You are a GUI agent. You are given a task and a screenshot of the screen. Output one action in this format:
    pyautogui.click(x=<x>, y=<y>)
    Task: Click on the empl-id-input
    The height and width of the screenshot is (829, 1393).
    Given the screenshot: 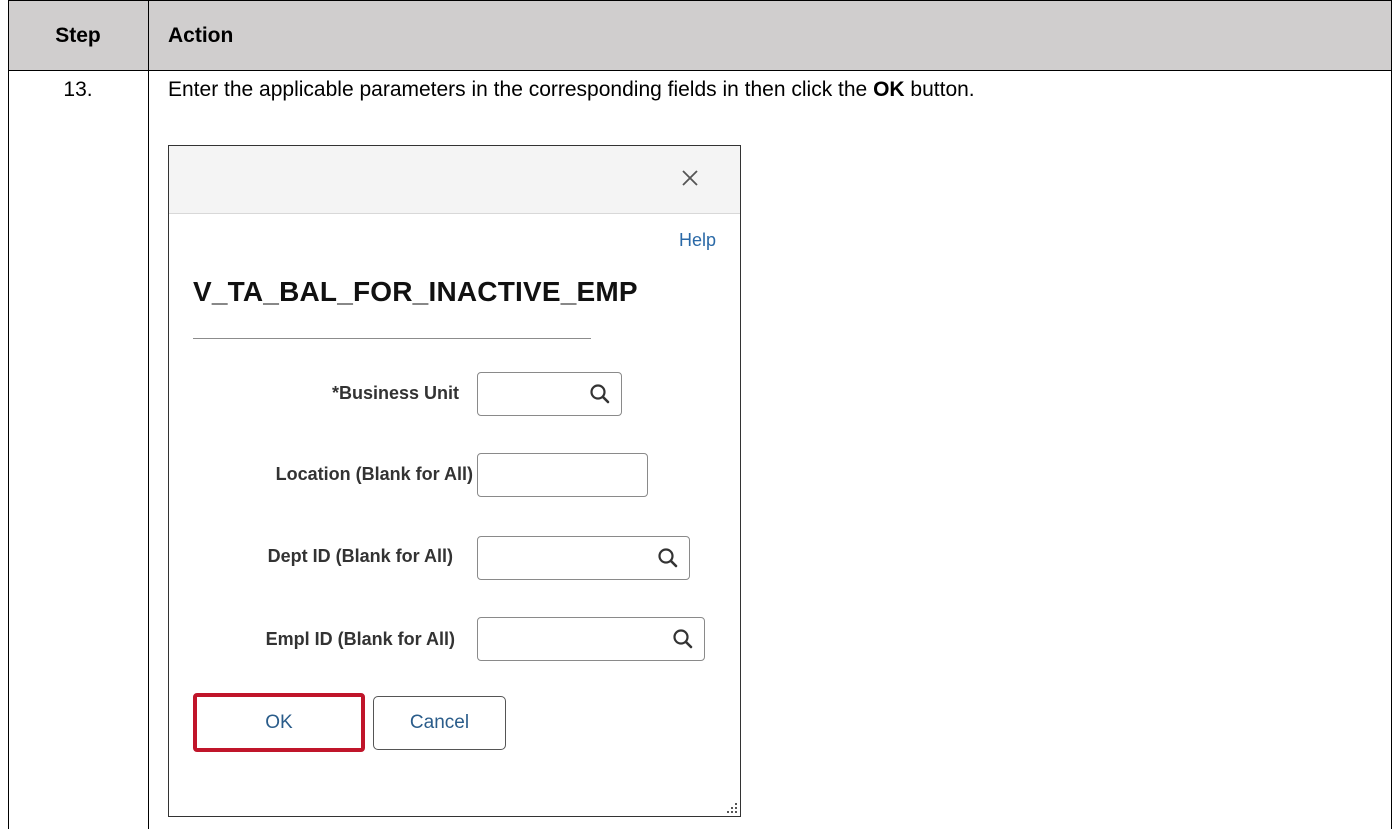 What is the action you would take?
    pyautogui.click(x=591, y=639)
    